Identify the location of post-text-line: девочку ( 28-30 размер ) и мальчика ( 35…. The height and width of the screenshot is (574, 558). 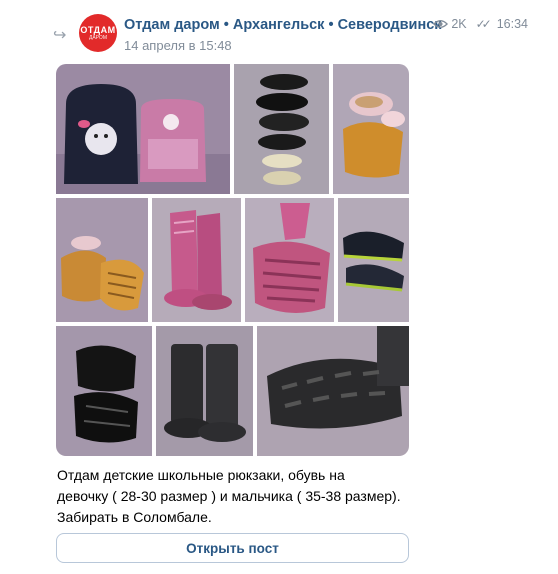
(229, 496).